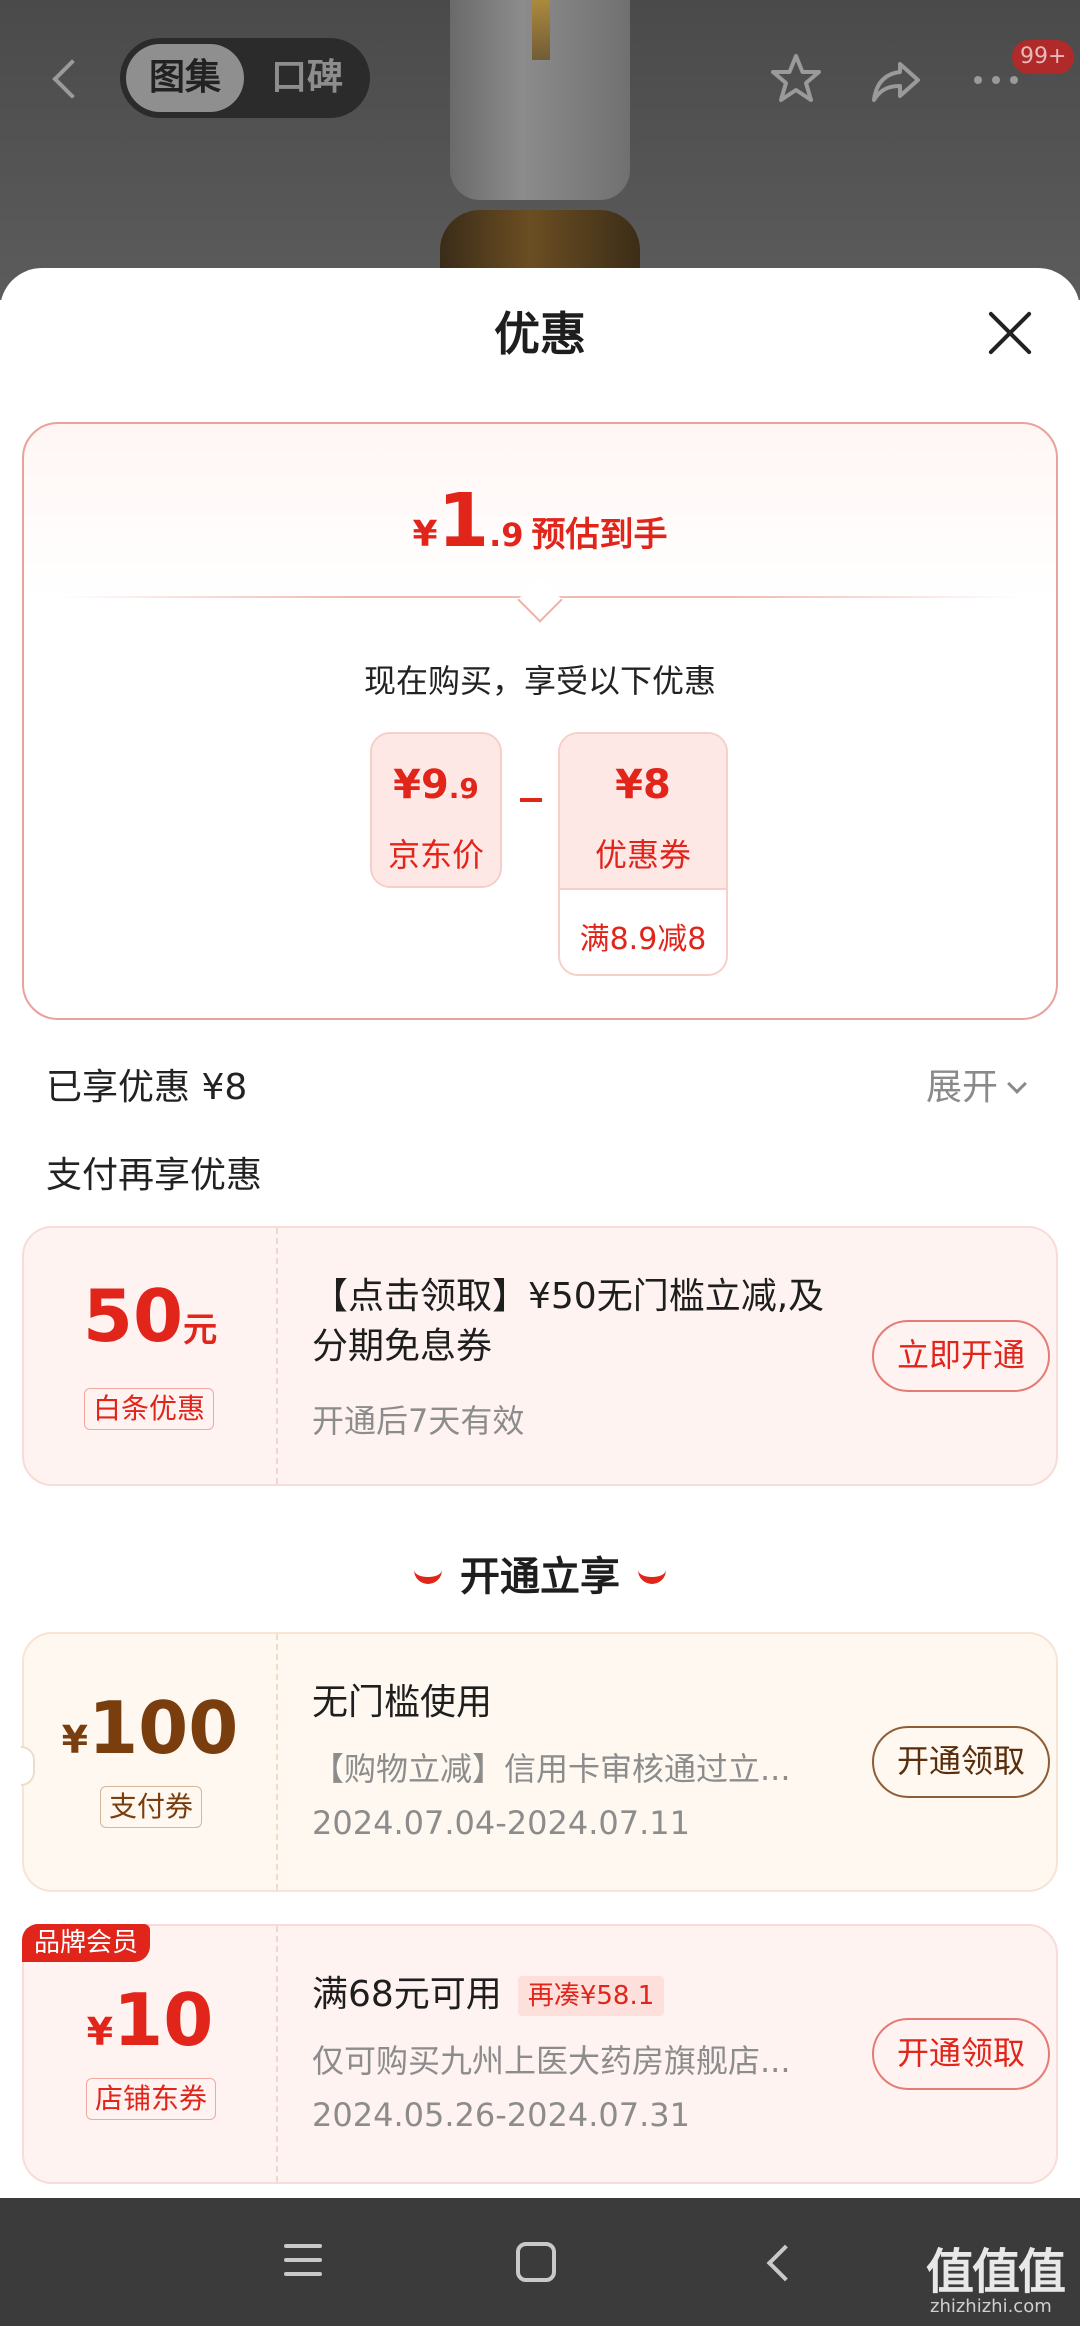 The width and height of the screenshot is (1080, 2326). What do you see at coordinates (568, 1321) in the screenshot?
I see `baitiao-title: 【点击领取】¥50无门槛立减,及分期免息券` at bounding box center [568, 1321].